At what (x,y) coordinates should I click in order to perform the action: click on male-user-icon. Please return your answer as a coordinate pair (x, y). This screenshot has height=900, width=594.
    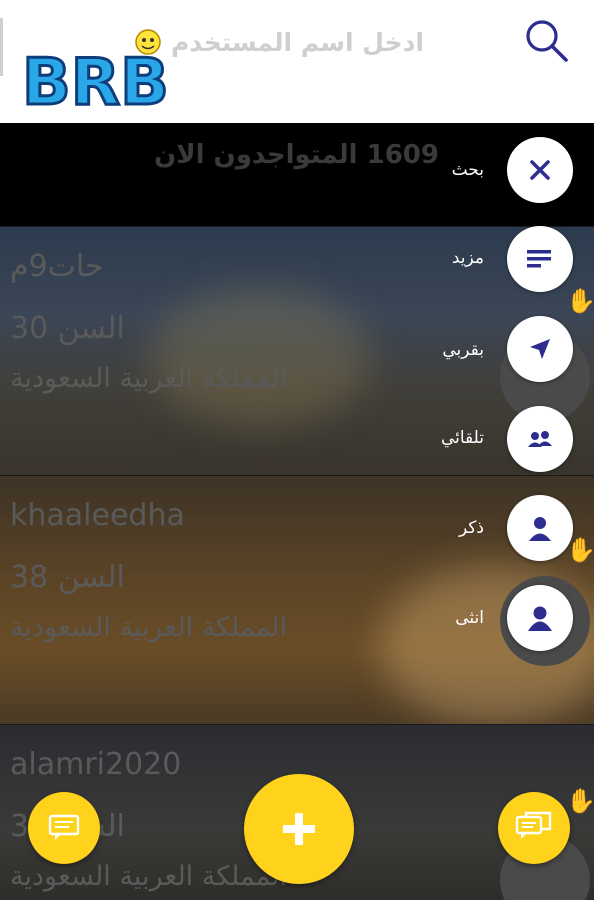
    Looking at the image, I should click on (540, 529).